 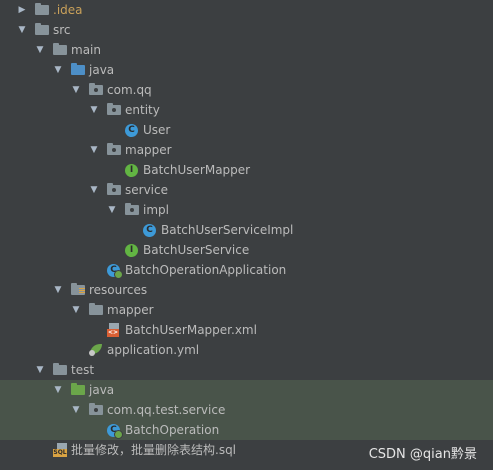 What do you see at coordinates (156, 210) in the screenshot?
I see `tree-label: impl` at bounding box center [156, 210].